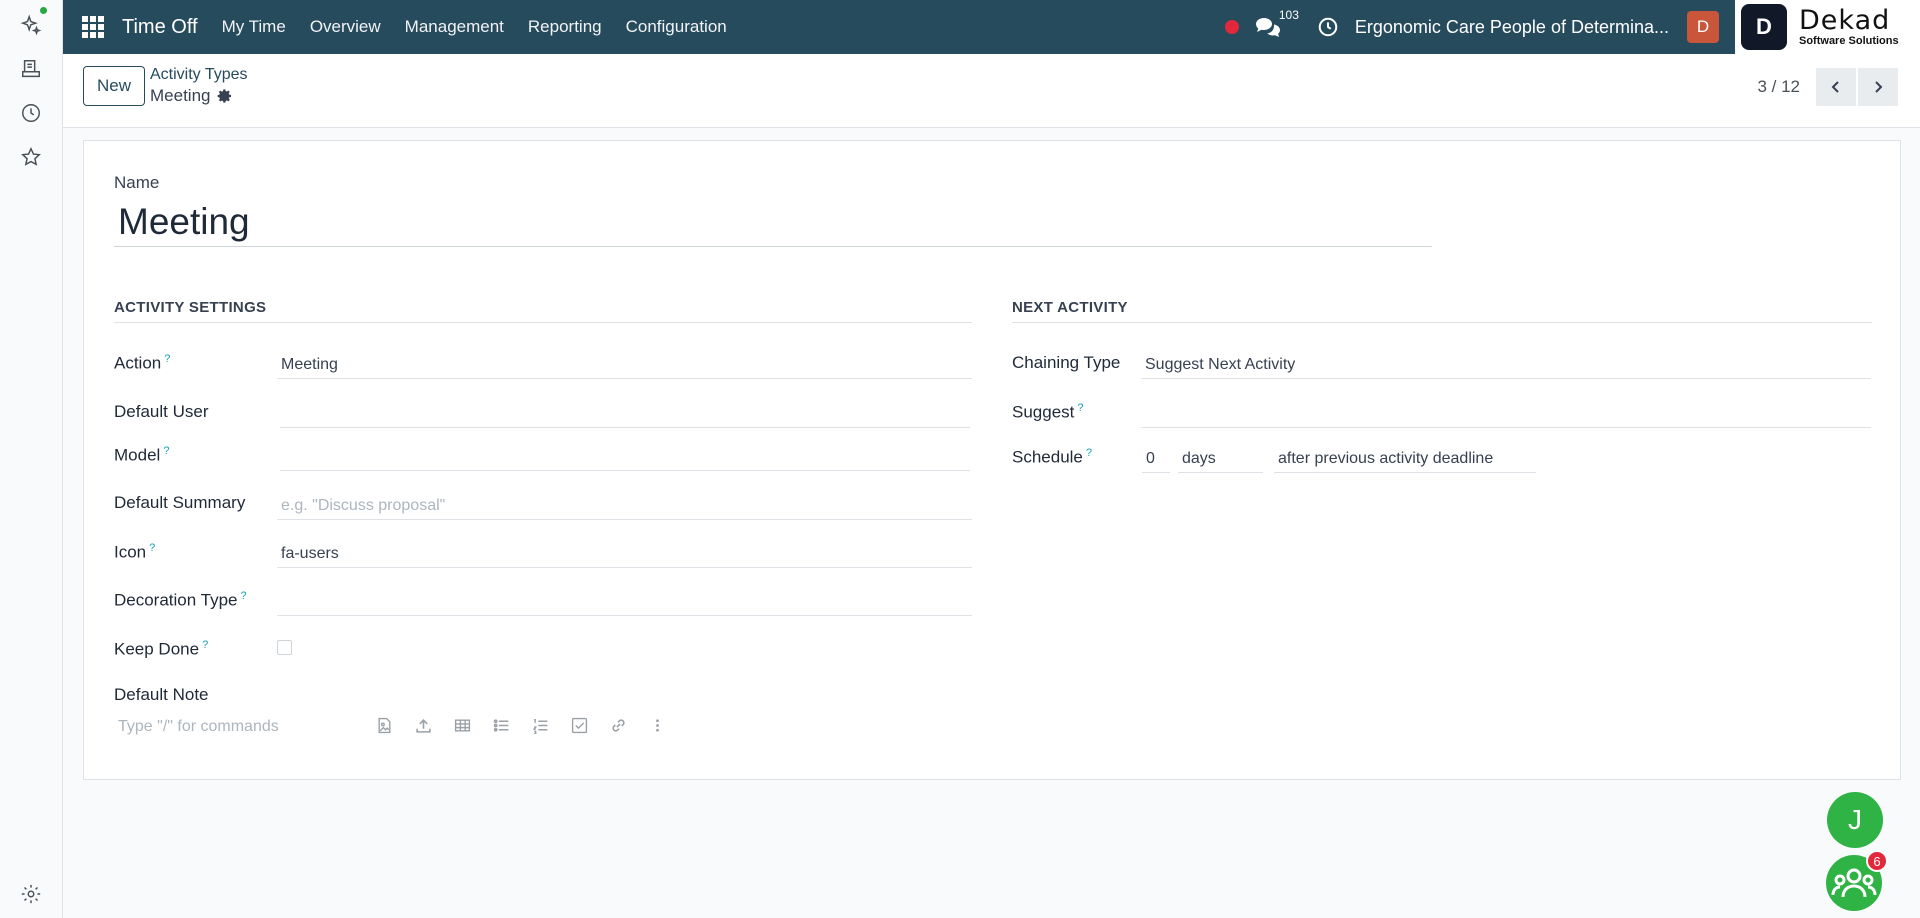 The height and width of the screenshot is (918, 1920). What do you see at coordinates (1156, 459) in the screenshot?
I see `schedule-amount-input: 0` at bounding box center [1156, 459].